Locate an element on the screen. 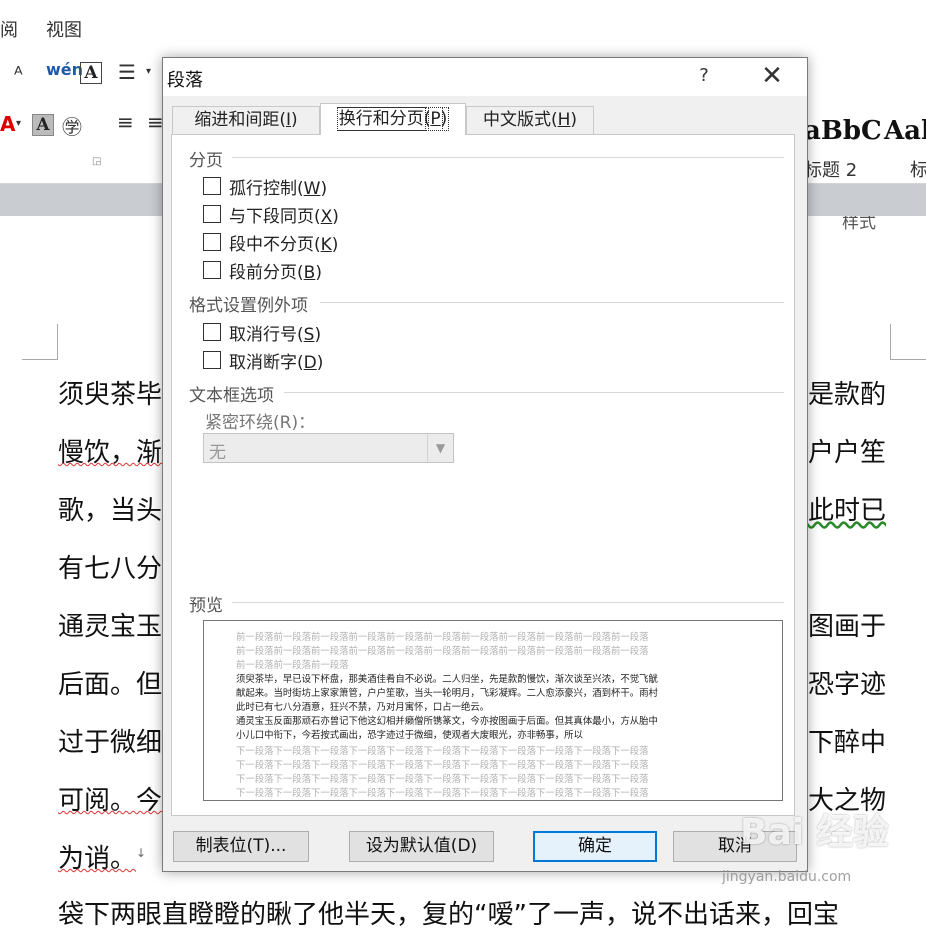 This screenshot has width=926, height=931. character-border-icon: A is located at coordinates (91, 73).